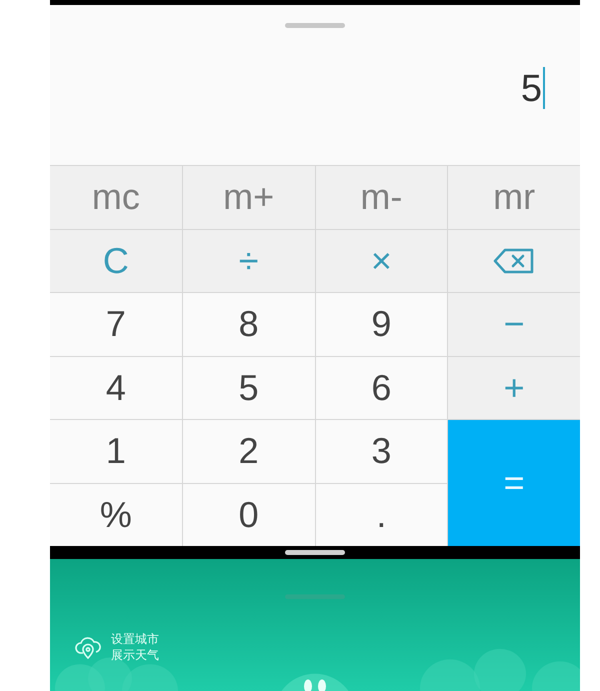  What do you see at coordinates (382, 451) in the screenshot?
I see `calculator-key: 3` at bounding box center [382, 451].